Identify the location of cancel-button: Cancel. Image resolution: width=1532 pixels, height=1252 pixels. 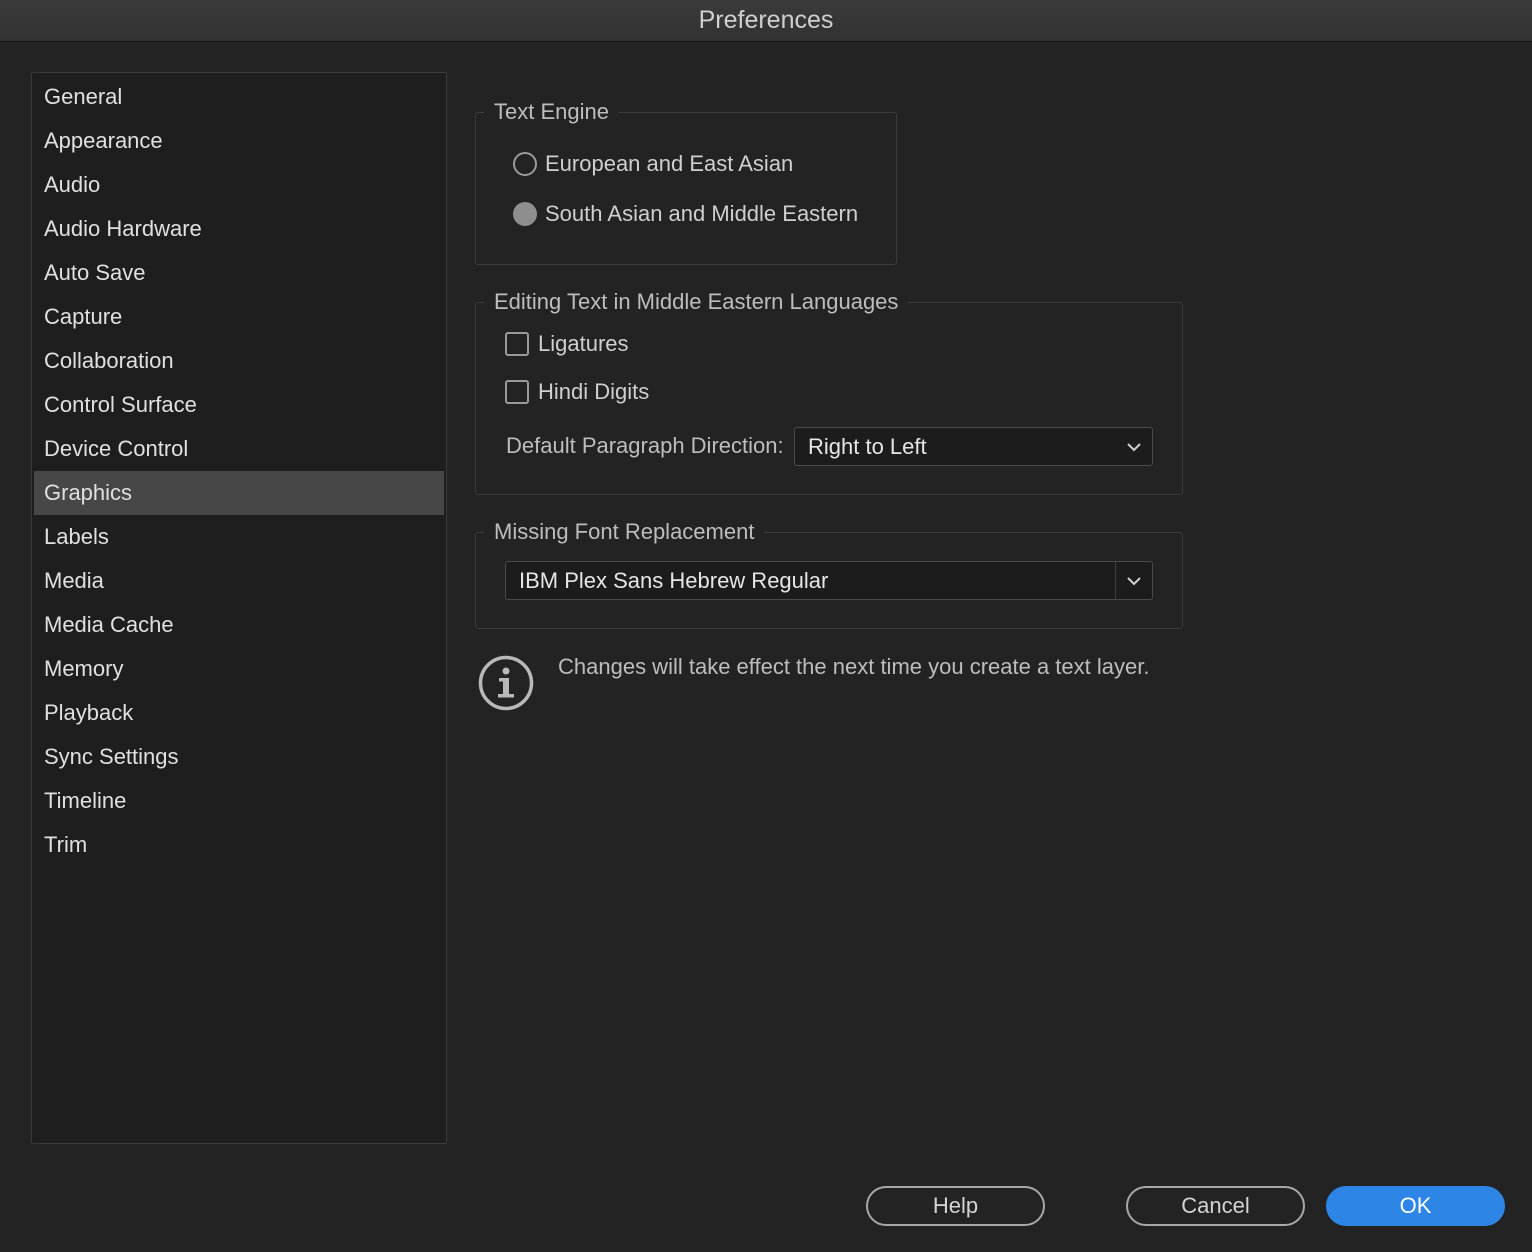
(1215, 1206).